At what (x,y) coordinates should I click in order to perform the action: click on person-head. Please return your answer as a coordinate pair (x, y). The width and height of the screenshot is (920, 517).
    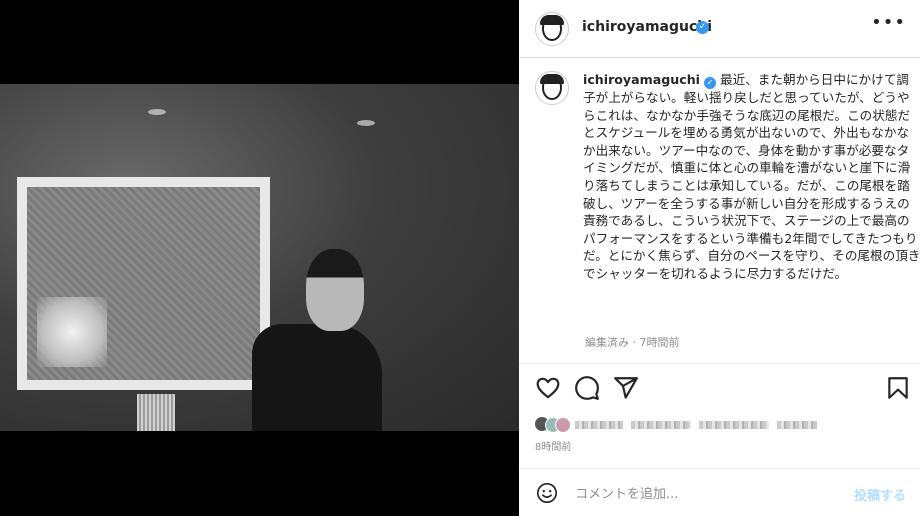
    Looking at the image, I should click on (335, 290).